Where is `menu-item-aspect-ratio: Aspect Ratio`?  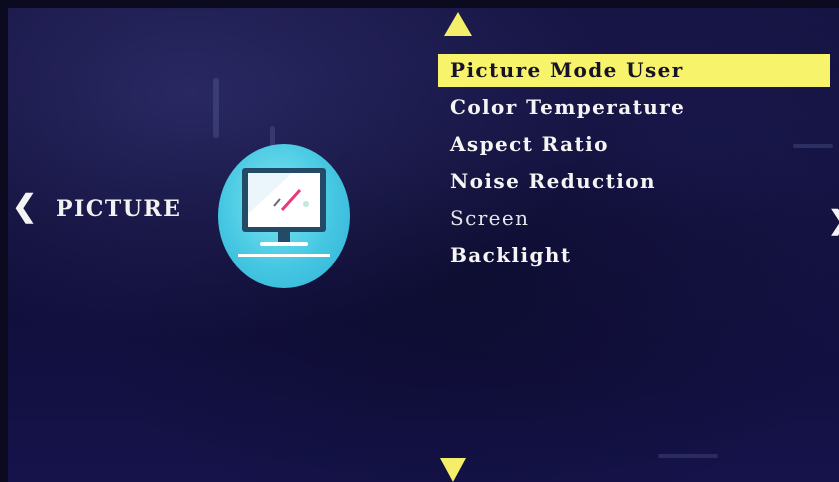
menu-item-aspect-ratio: Aspect Ratio is located at coordinates (634, 144).